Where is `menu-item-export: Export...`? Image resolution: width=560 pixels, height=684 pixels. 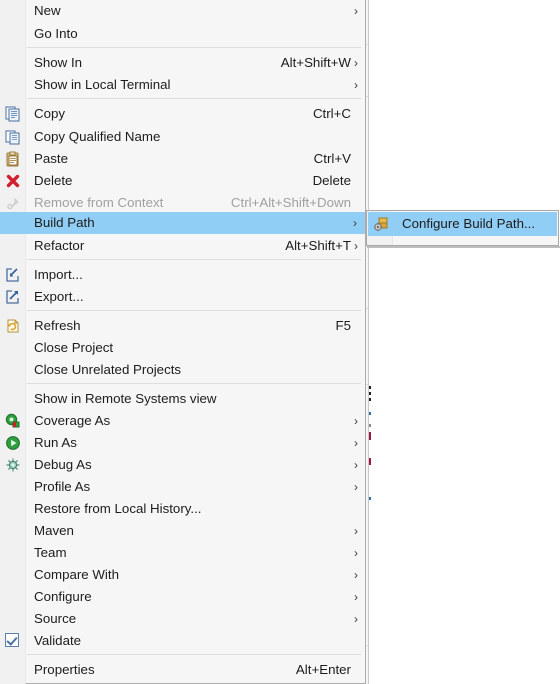
menu-item-export: Export... is located at coordinates (183, 297).